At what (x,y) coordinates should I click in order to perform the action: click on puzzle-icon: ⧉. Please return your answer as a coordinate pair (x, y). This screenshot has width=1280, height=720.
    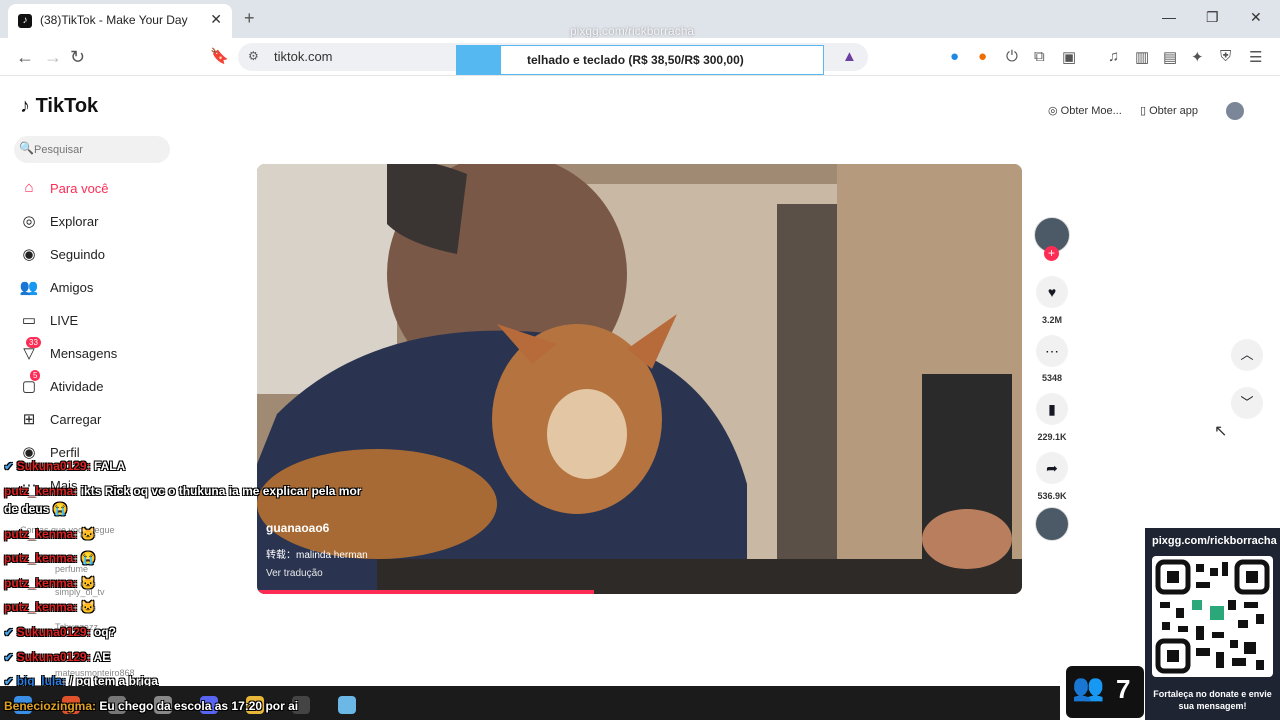
    Looking at the image, I should click on (1039, 56).